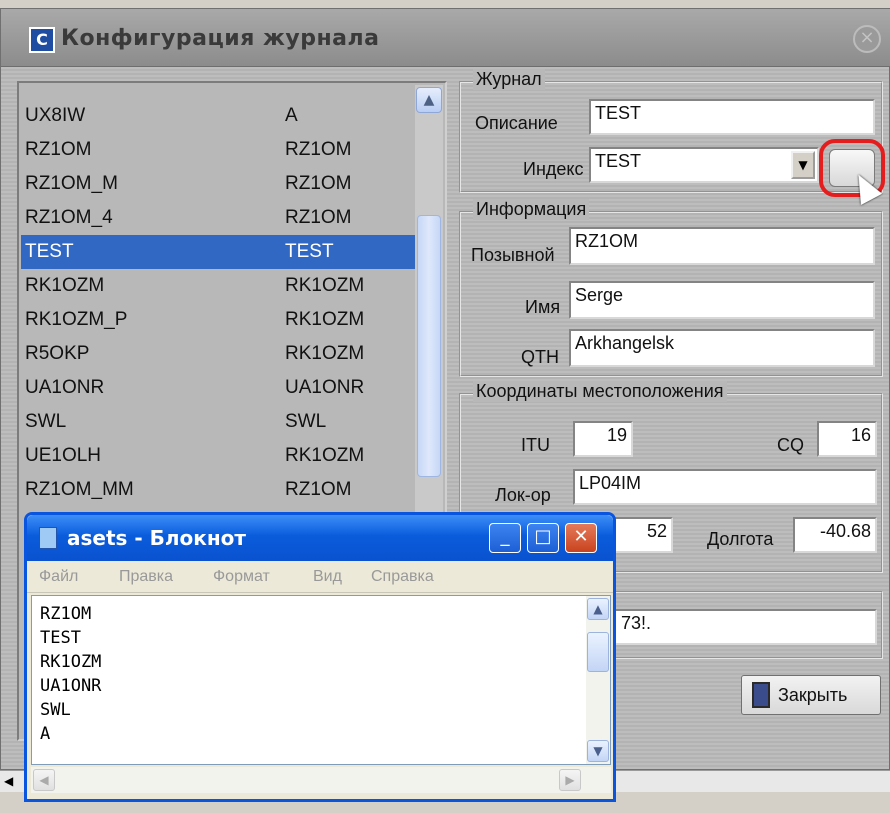 This screenshot has width=890, height=813. What do you see at coordinates (241, 577) in the screenshot?
I see `menu-format: Формат` at bounding box center [241, 577].